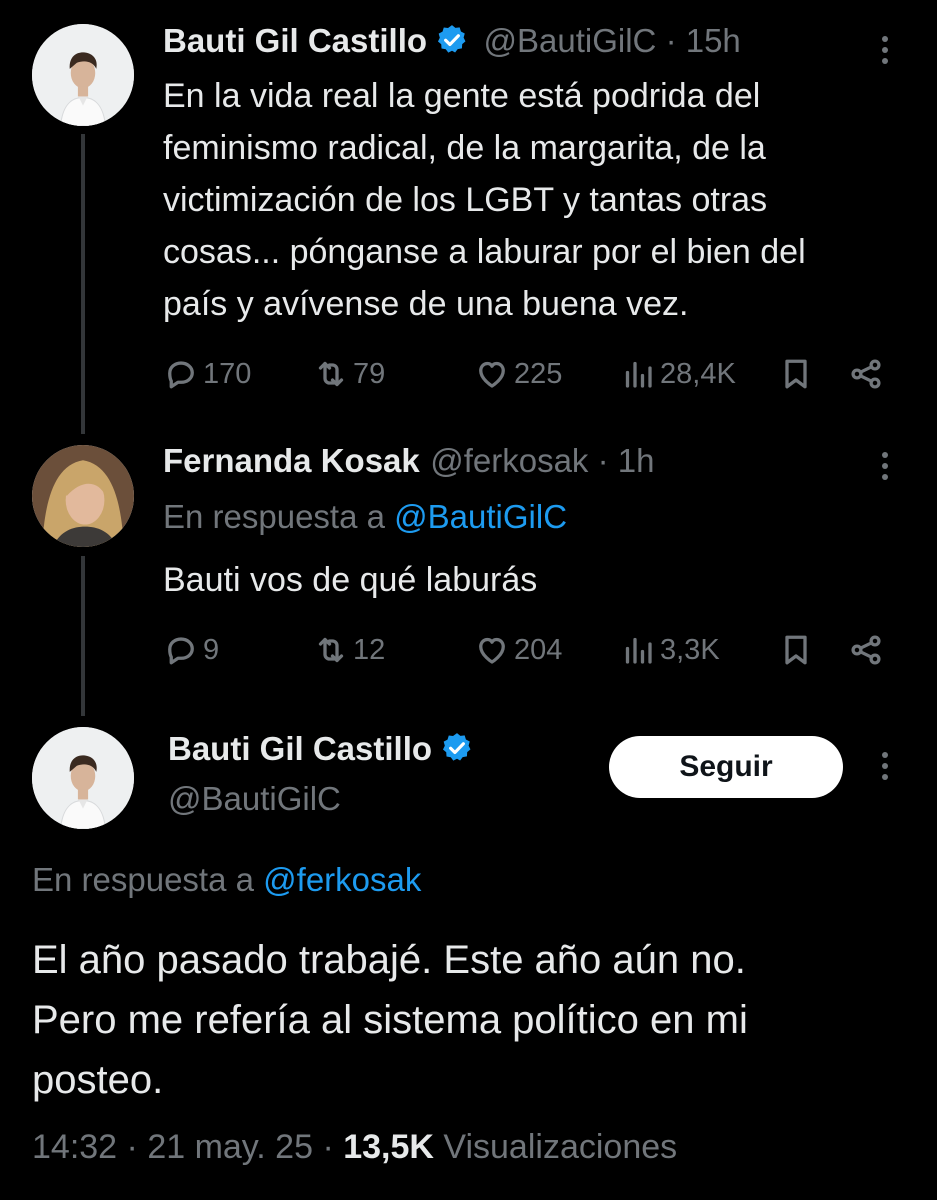  What do you see at coordinates (480, 516) in the screenshot?
I see `reply-to-link: @BautiGilC` at bounding box center [480, 516].